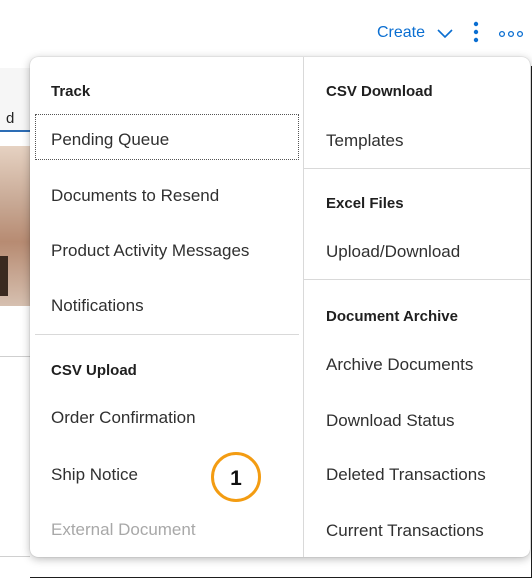 The height and width of the screenshot is (578, 532). I want to click on menu-item-upload-download: Upload/Download, so click(393, 252).